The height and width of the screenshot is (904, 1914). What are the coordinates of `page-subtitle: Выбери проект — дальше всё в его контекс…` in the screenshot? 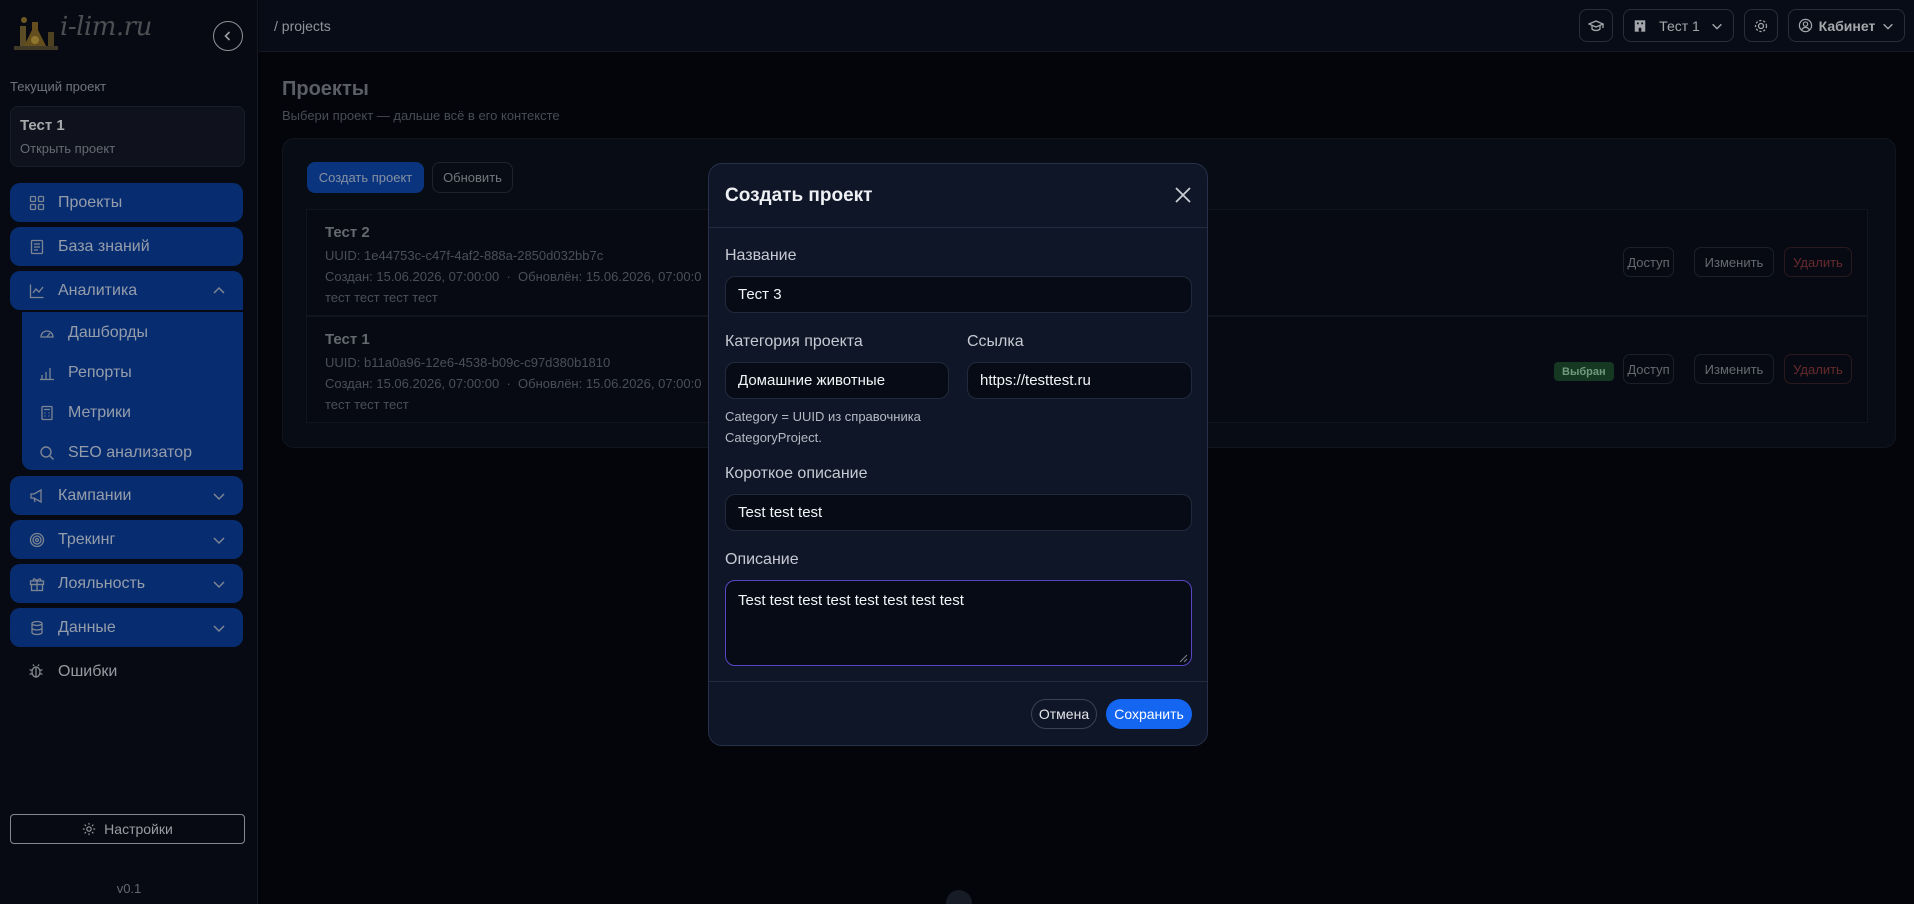 It's located at (421, 115).